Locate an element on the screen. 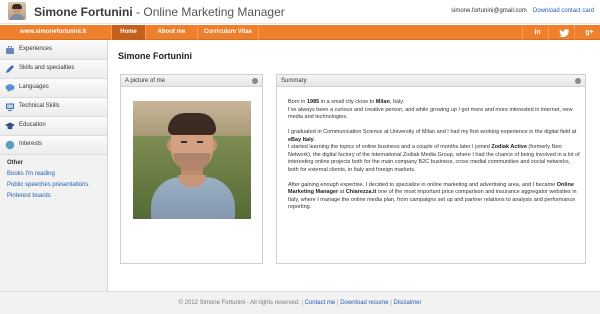 The width and height of the screenshot is (600, 314). googleplus-icon: g+ is located at coordinates (587, 32).